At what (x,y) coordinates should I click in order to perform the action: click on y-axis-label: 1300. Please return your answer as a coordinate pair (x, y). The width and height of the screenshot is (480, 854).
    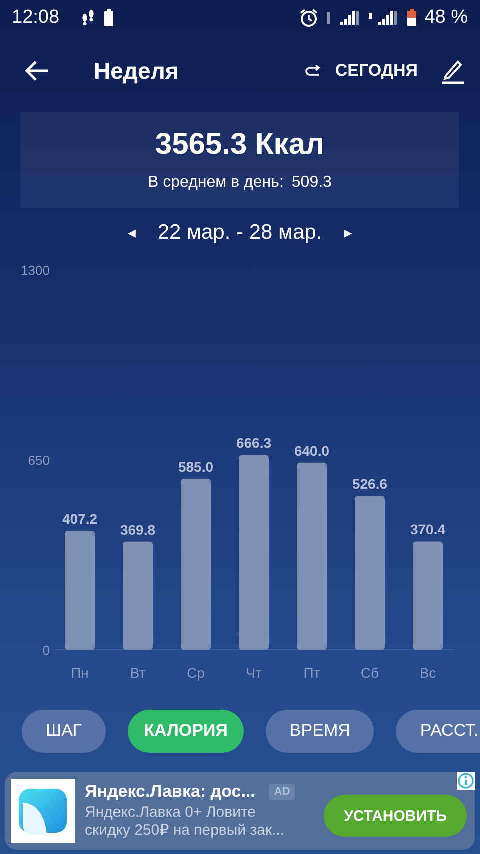
    Looking at the image, I should click on (35, 270).